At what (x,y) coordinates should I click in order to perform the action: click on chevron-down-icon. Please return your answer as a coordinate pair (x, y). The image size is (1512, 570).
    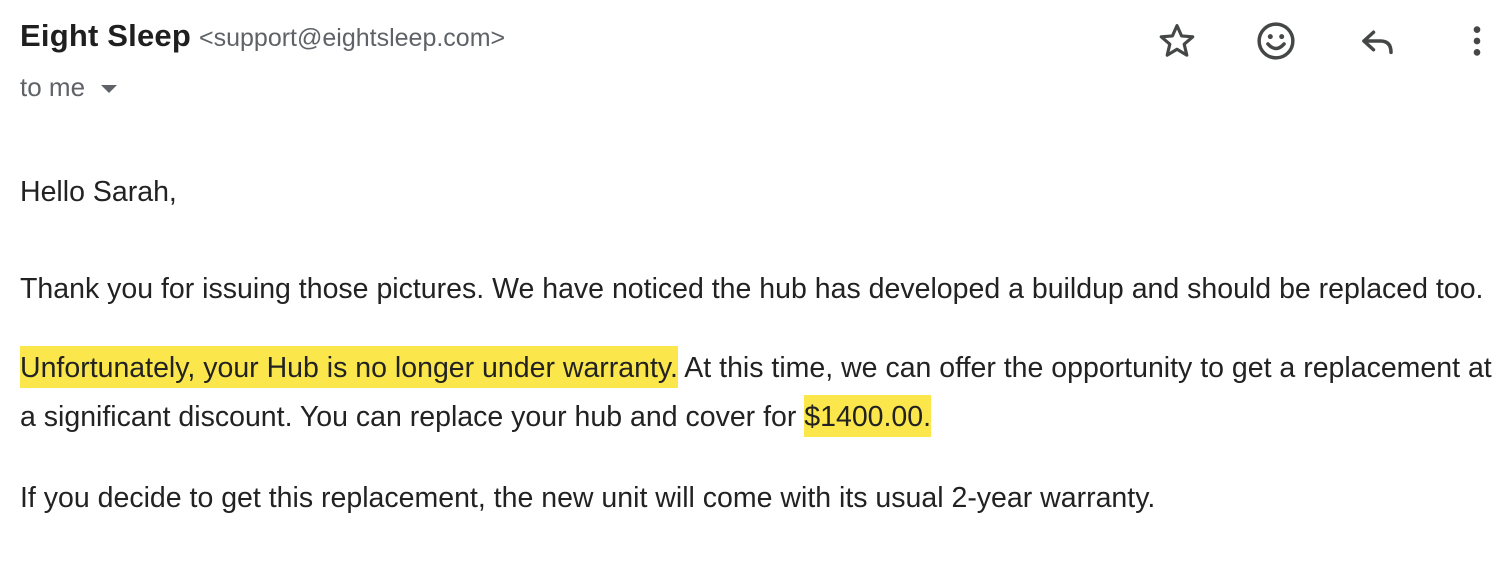
    Looking at the image, I should click on (109, 88).